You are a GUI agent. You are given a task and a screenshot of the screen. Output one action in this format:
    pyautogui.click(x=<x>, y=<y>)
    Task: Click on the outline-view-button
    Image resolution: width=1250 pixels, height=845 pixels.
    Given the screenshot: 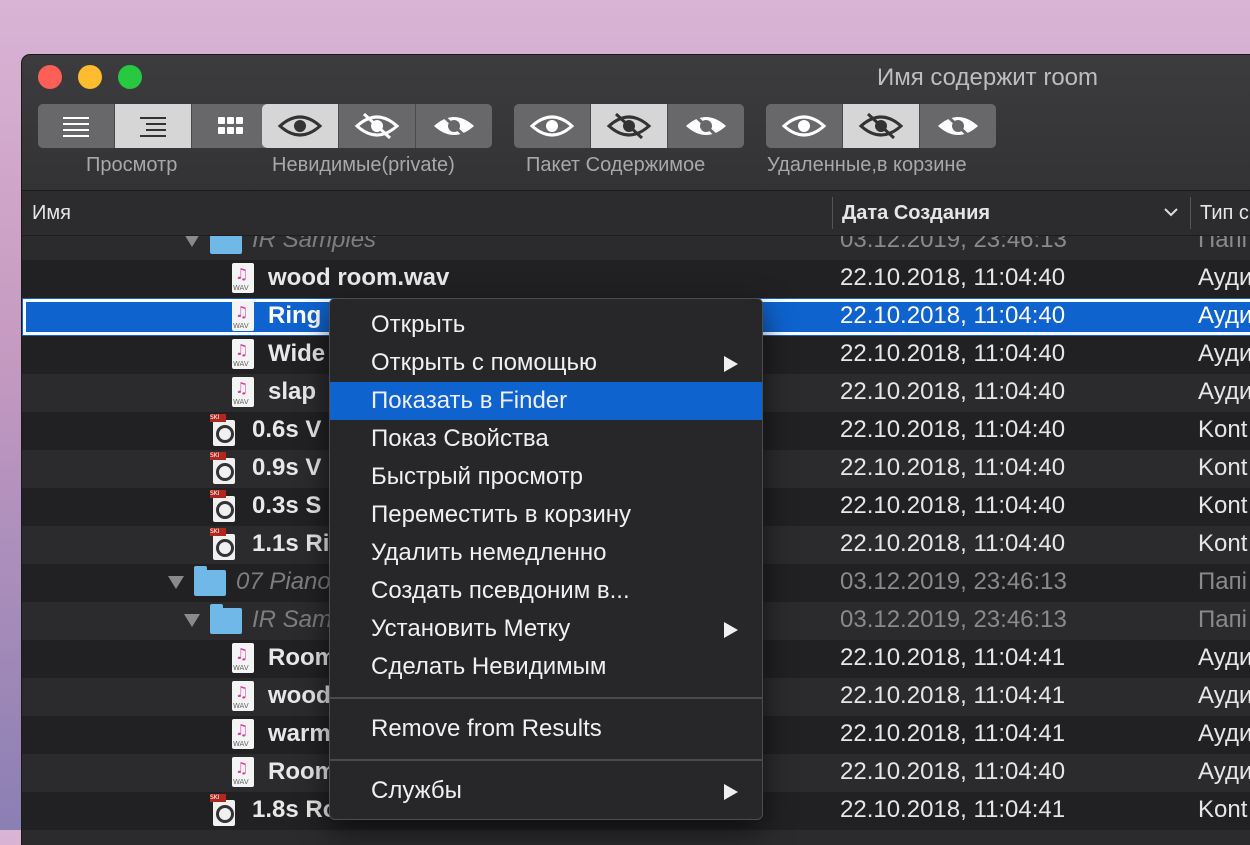 What is the action you would take?
    pyautogui.click(x=153, y=126)
    